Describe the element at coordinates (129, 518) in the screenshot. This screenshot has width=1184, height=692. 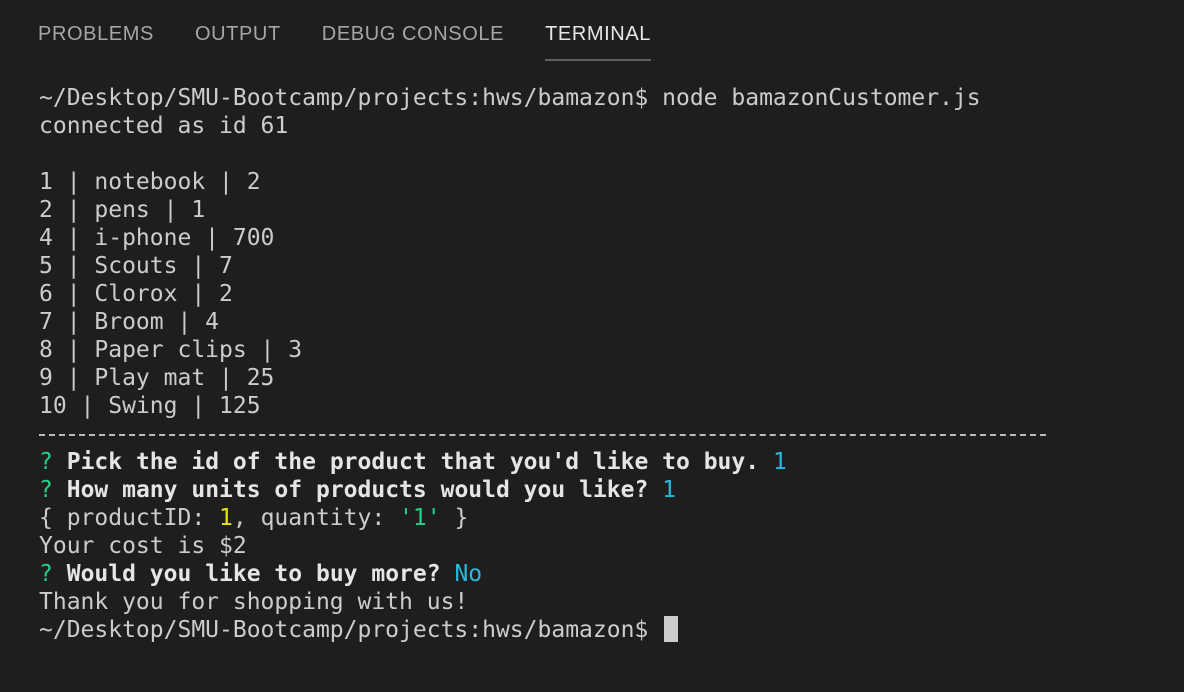
I see `object-open: { productID:` at that location.